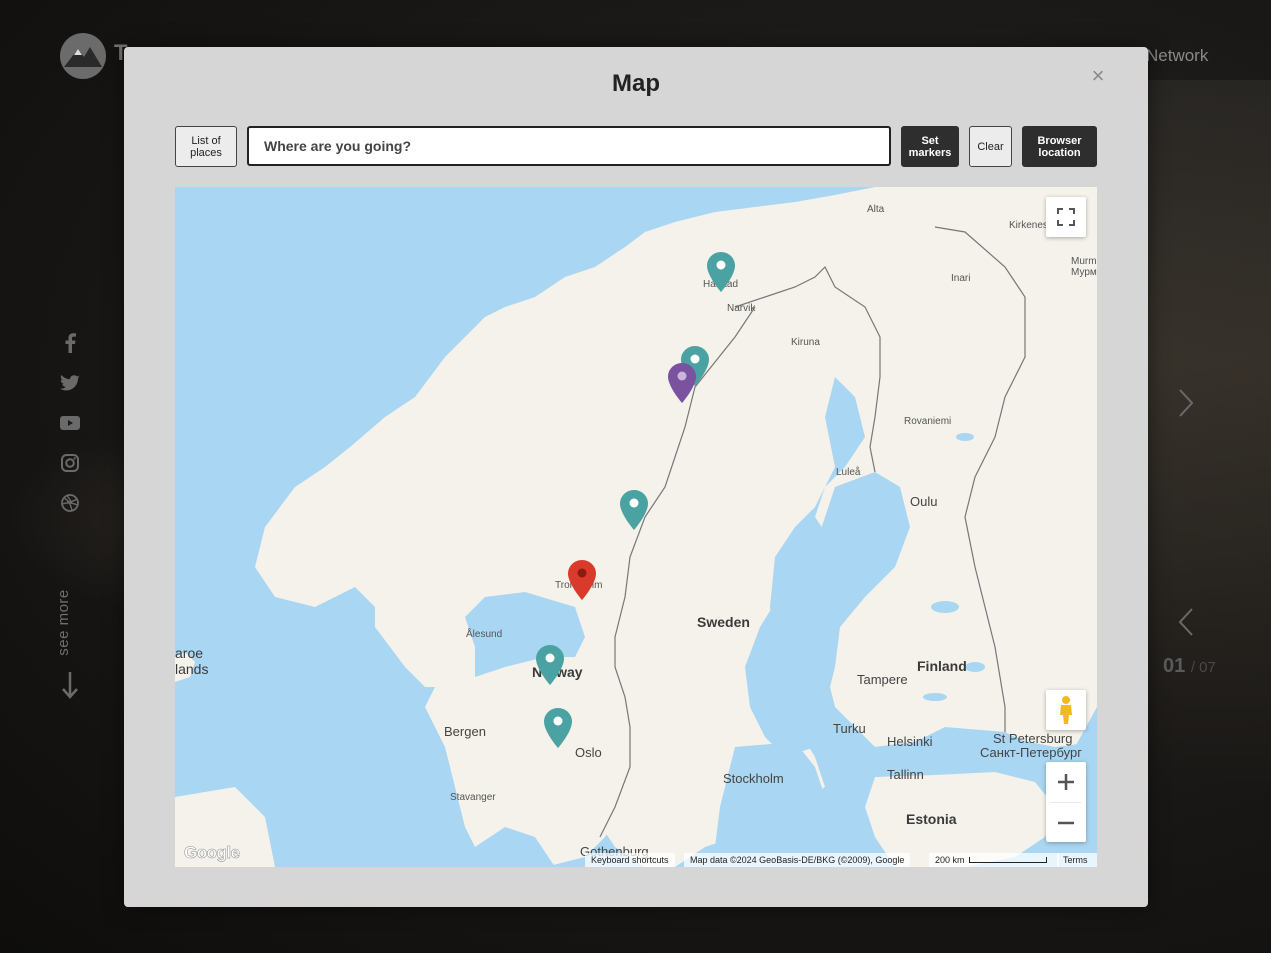 The height and width of the screenshot is (953, 1271). I want to click on set-markers-button: Set markers, so click(930, 146).